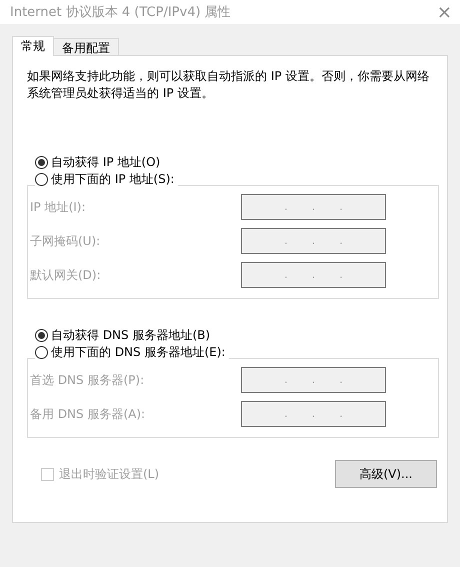 The height and width of the screenshot is (567, 460). What do you see at coordinates (86, 47) in the screenshot?
I see `tab: 备用配置` at bounding box center [86, 47].